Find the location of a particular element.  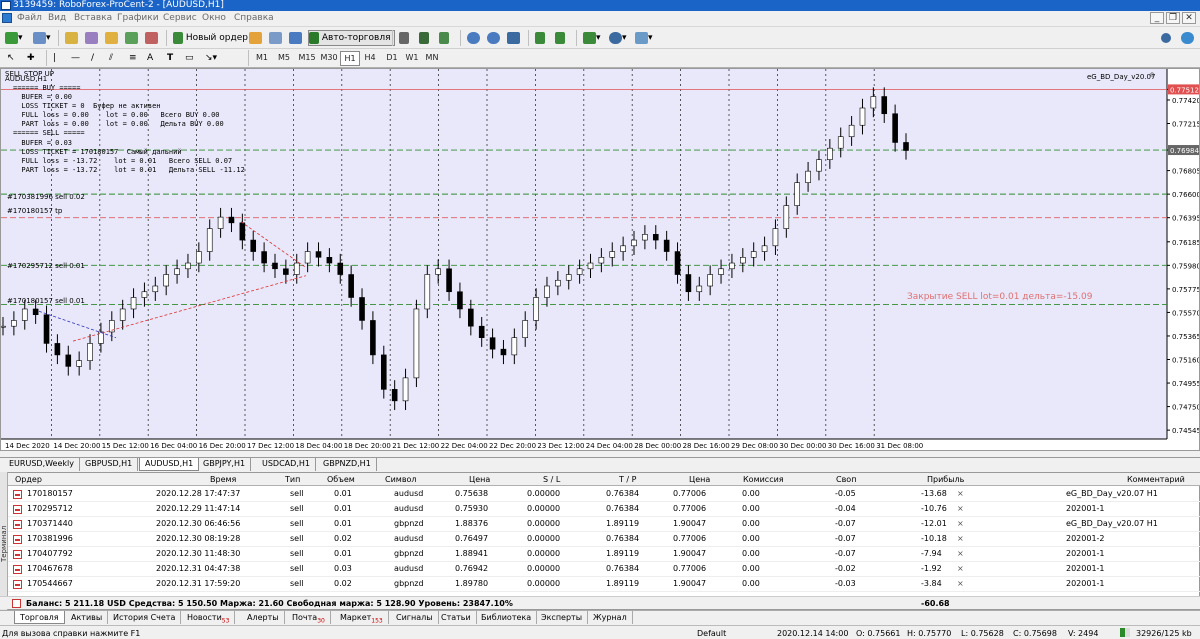

col-order: Ордер is located at coordinates (28, 479).